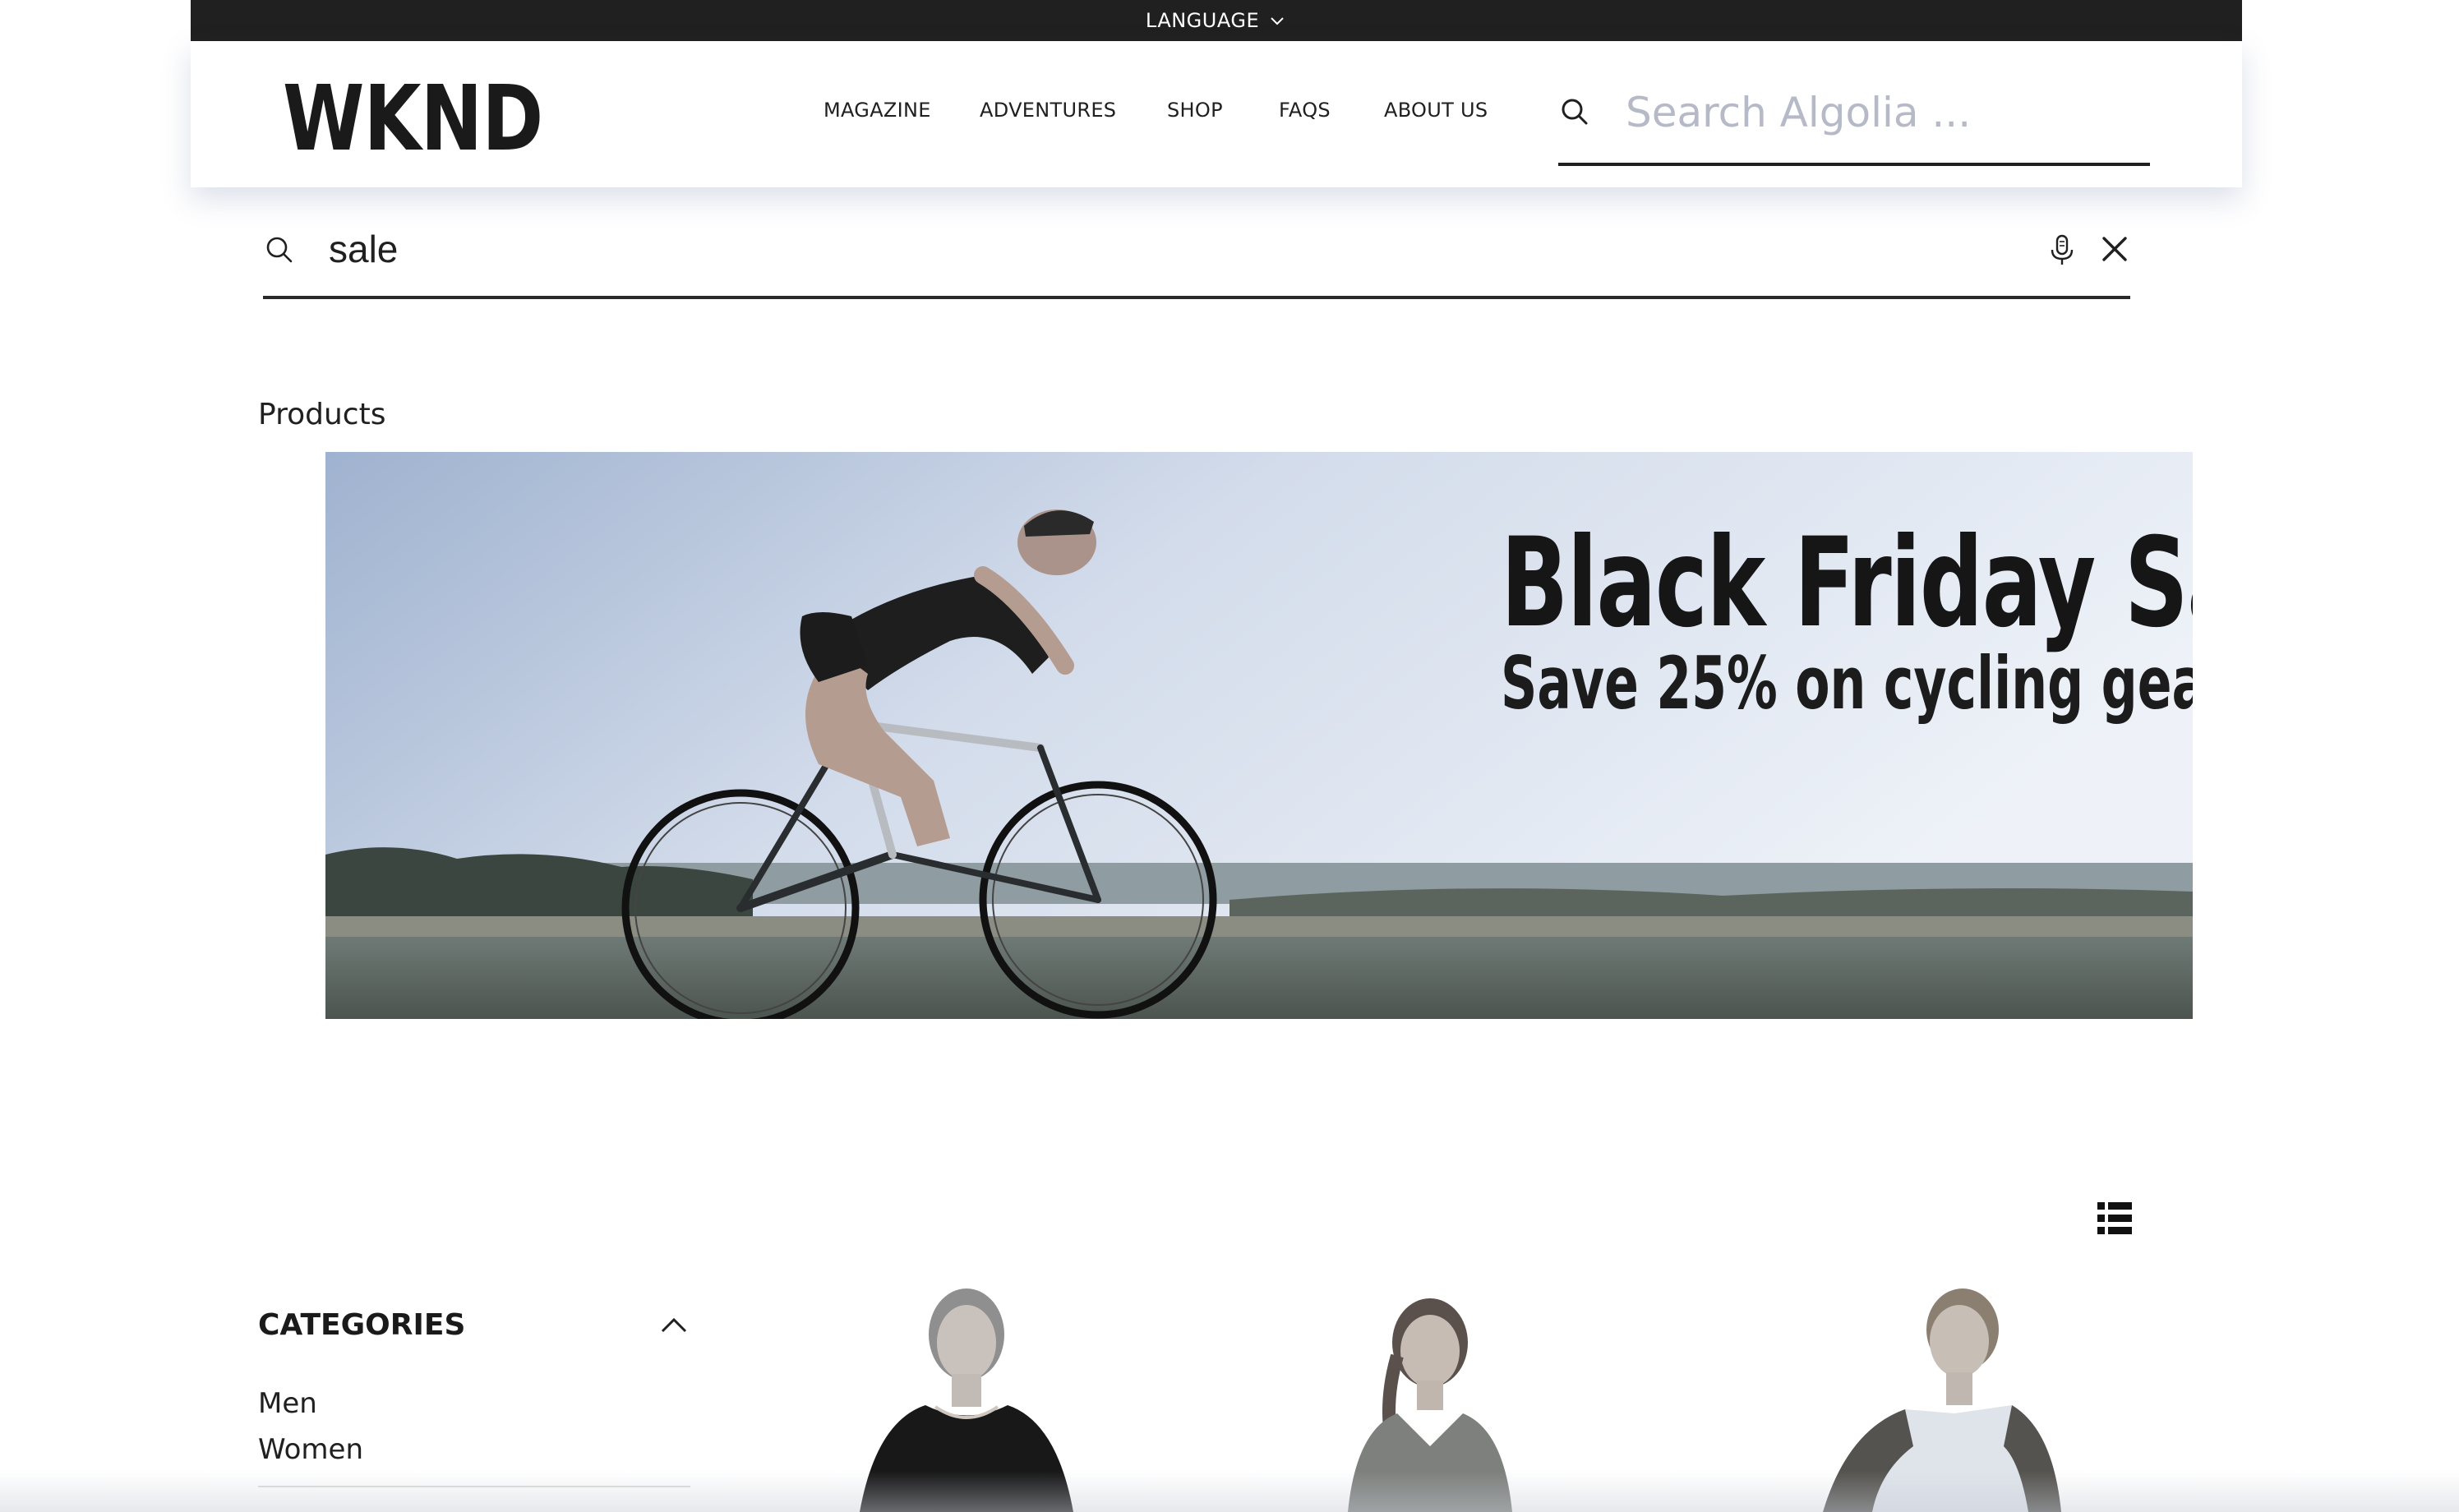  I want to click on list-view-icon, so click(2114, 1218).